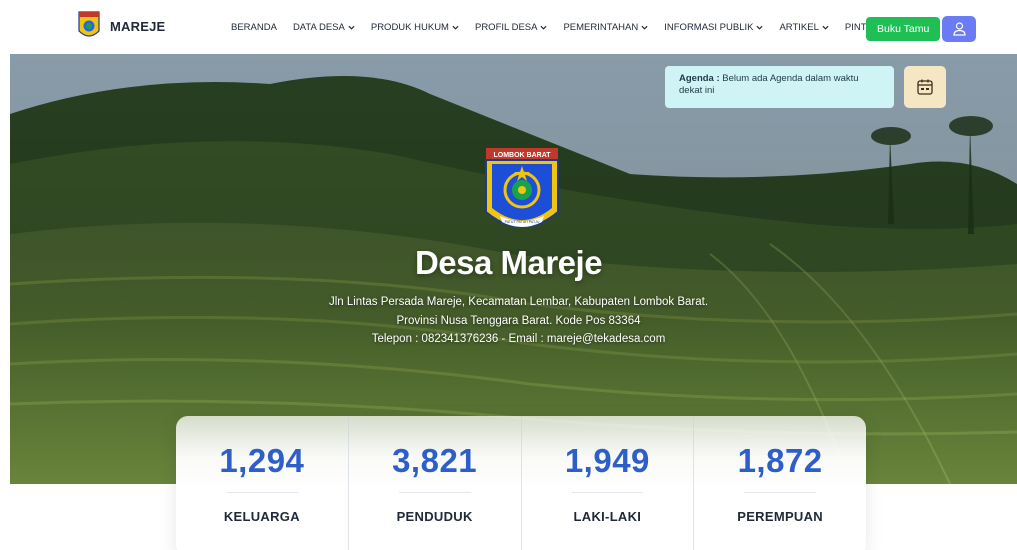  I want to click on menu-item-label: INFORMASI PUBLIK, so click(709, 27).